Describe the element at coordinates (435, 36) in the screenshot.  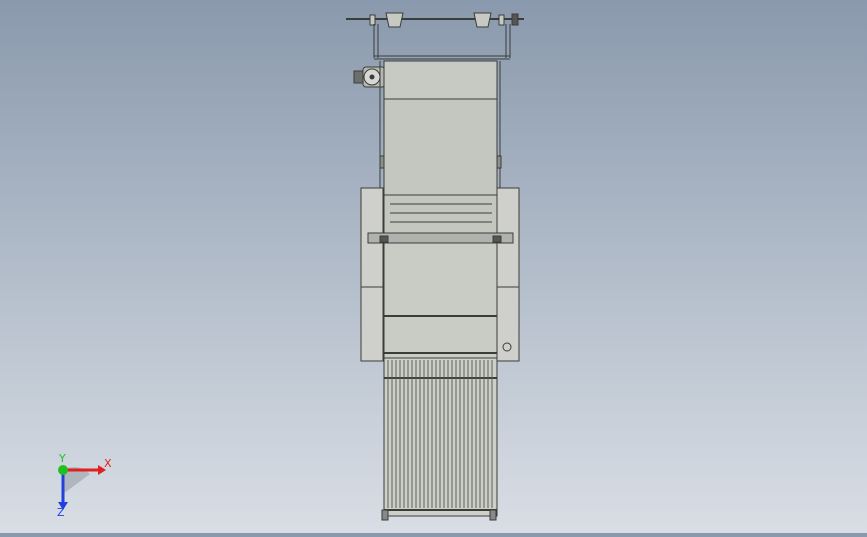
I see `top-shaft-assembly` at that location.